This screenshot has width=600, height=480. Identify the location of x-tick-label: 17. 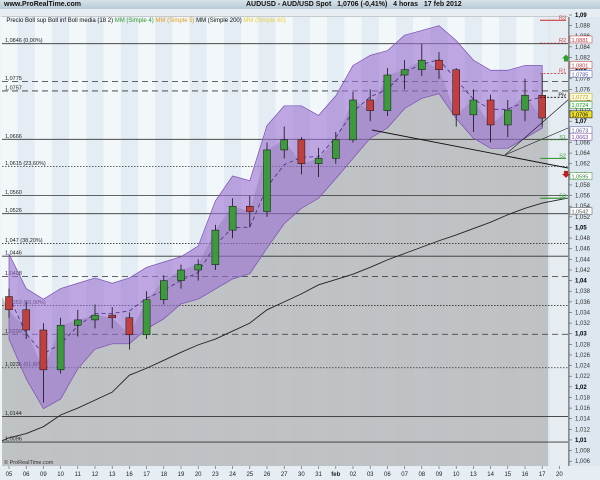
(542, 475).